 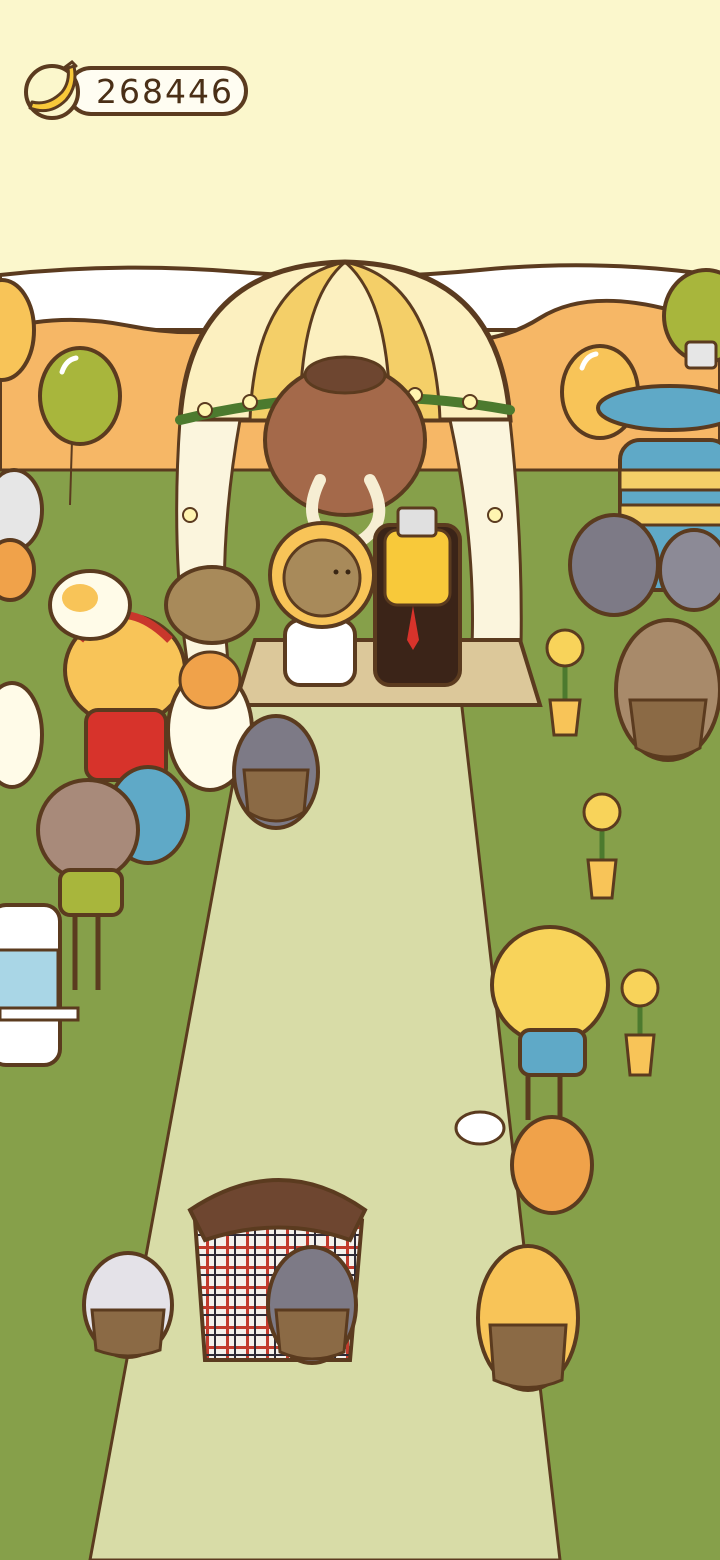 What do you see at coordinates (480, 1128) in the screenshot?
I see `white-mouse` at bounding box center [480, 1128].